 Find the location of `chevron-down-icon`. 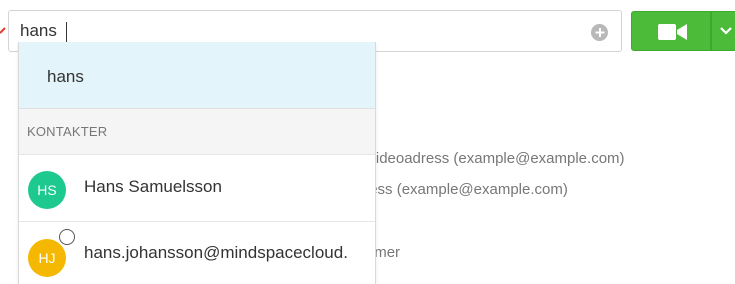

chevron-down-icon is located at coordinates (726, 31).